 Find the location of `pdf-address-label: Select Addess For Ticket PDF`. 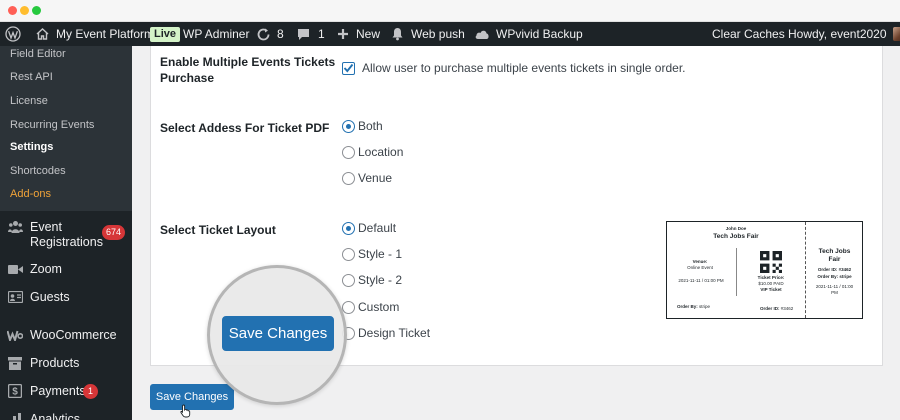

pdf-address-label: Select Addess For Ticket PDF is located at coordinates (245, 128).